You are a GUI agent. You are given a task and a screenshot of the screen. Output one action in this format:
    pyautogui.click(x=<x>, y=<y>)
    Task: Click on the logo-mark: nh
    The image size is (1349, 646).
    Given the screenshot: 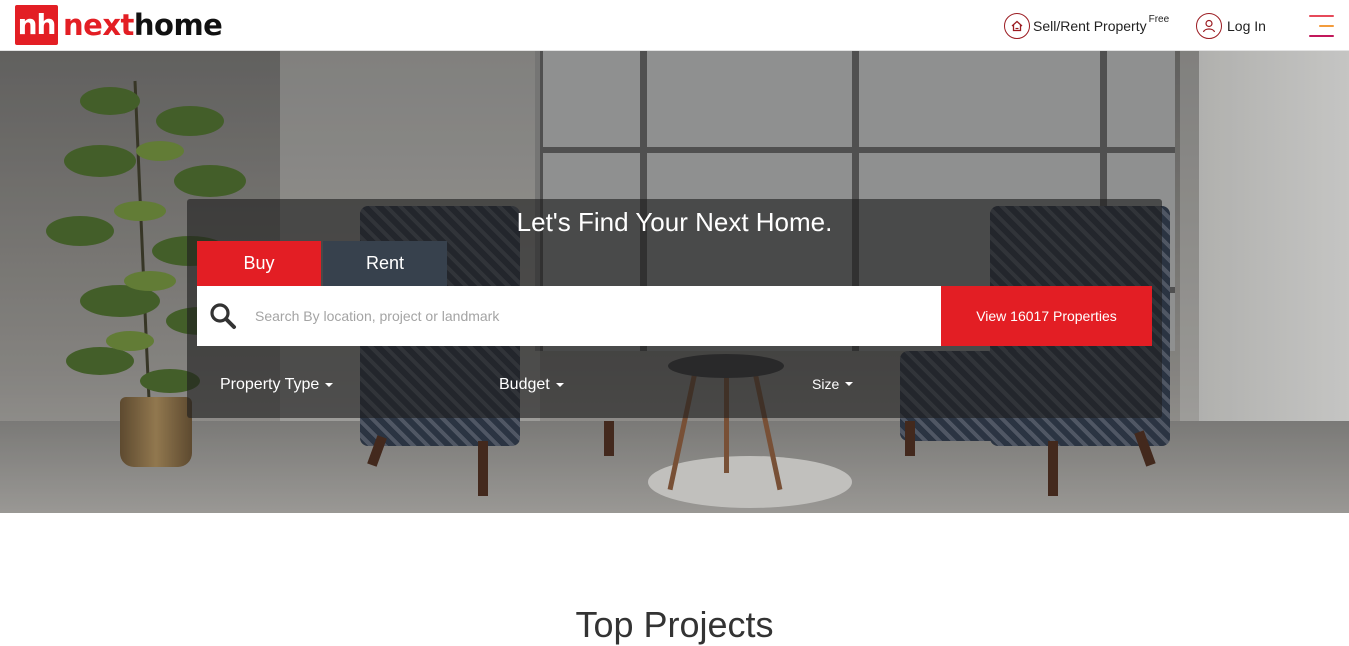 What is the action you would take?
    pyautogui.click(x=36, y=25)
    